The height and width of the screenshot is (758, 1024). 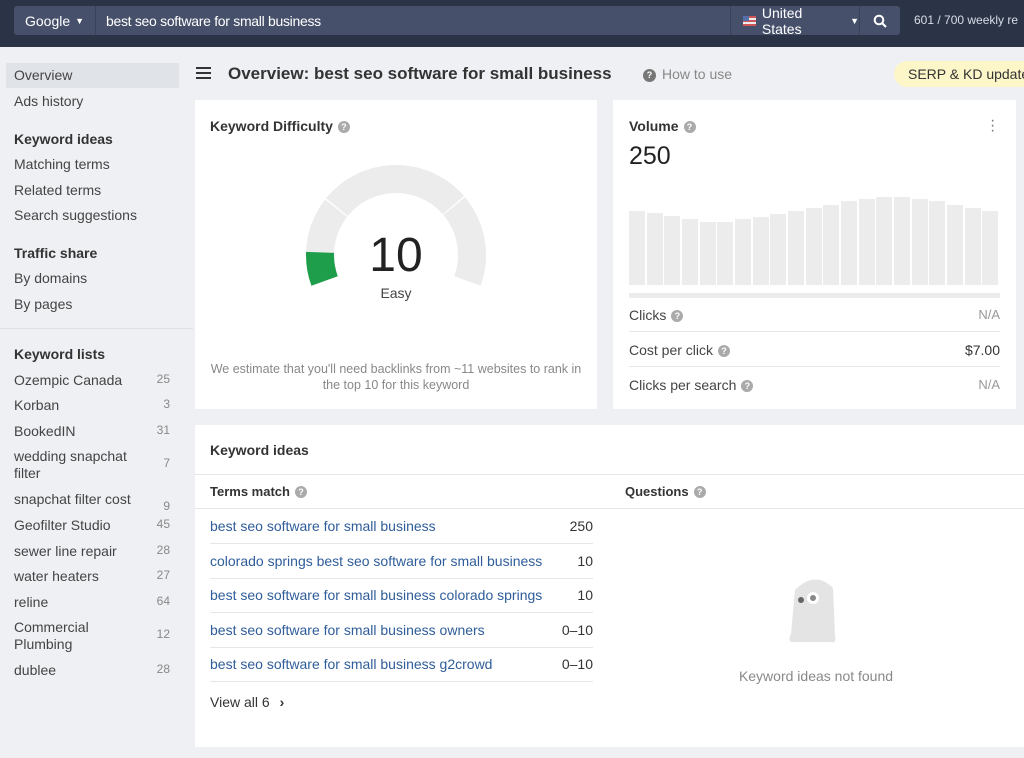 What do you see at coordinates (94, 405) in the screenshot?
I see `keyword-list-item: Korban 3` at bounding box center [94, 405].